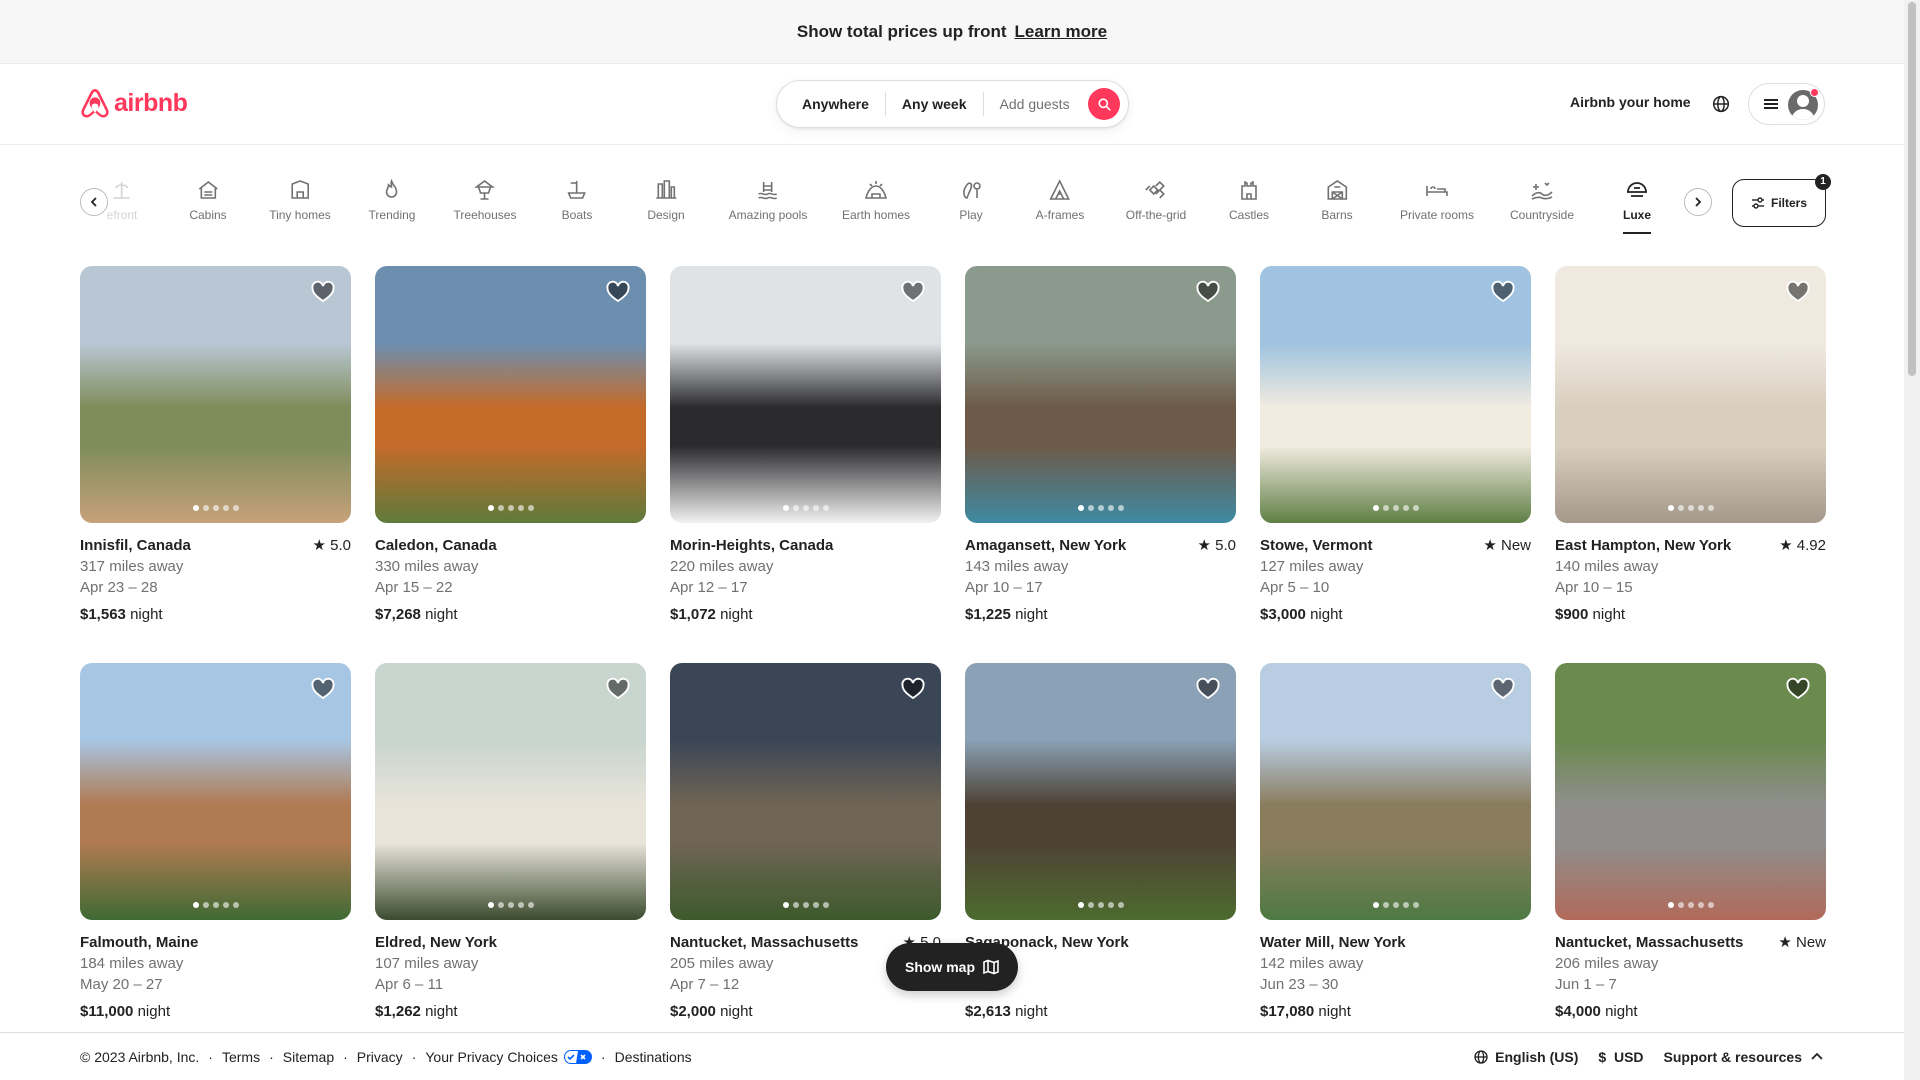  Describe the element at coordinates (319, 545) in the screenshot. I see `star-icon: ★` at that location.